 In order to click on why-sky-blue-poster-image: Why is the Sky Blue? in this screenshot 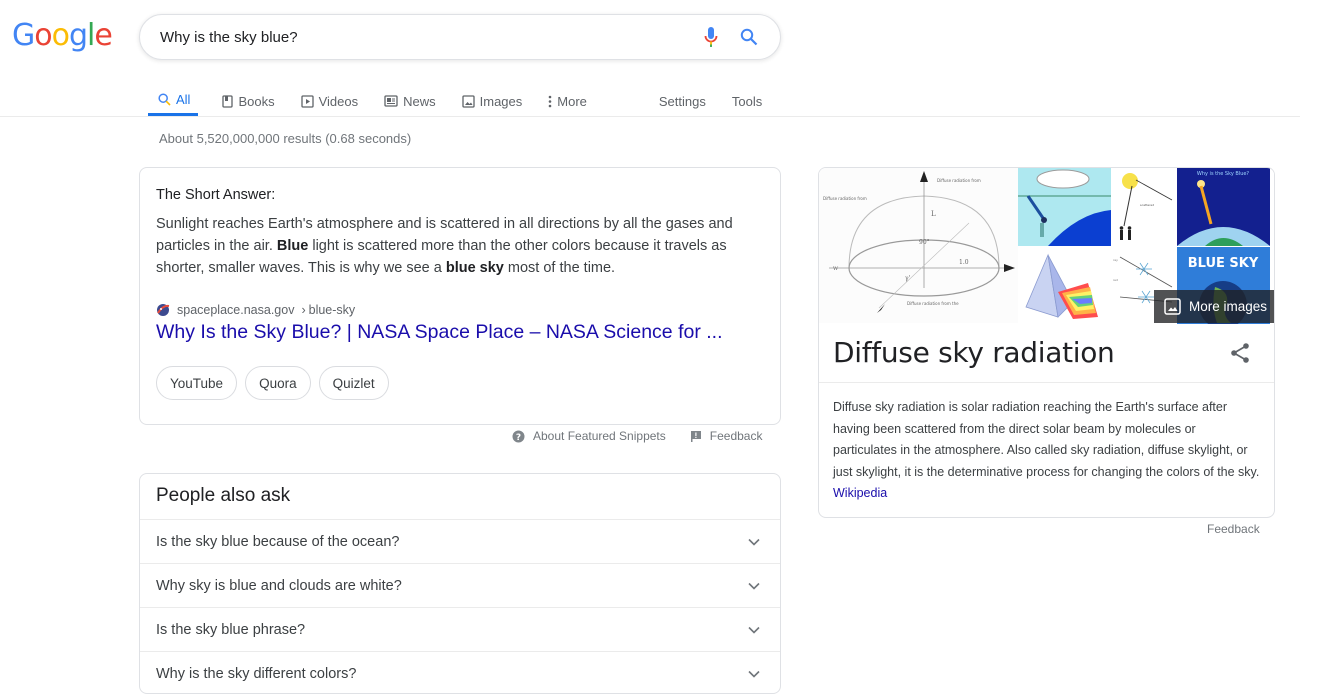, I will do `click(1223, 207)`.